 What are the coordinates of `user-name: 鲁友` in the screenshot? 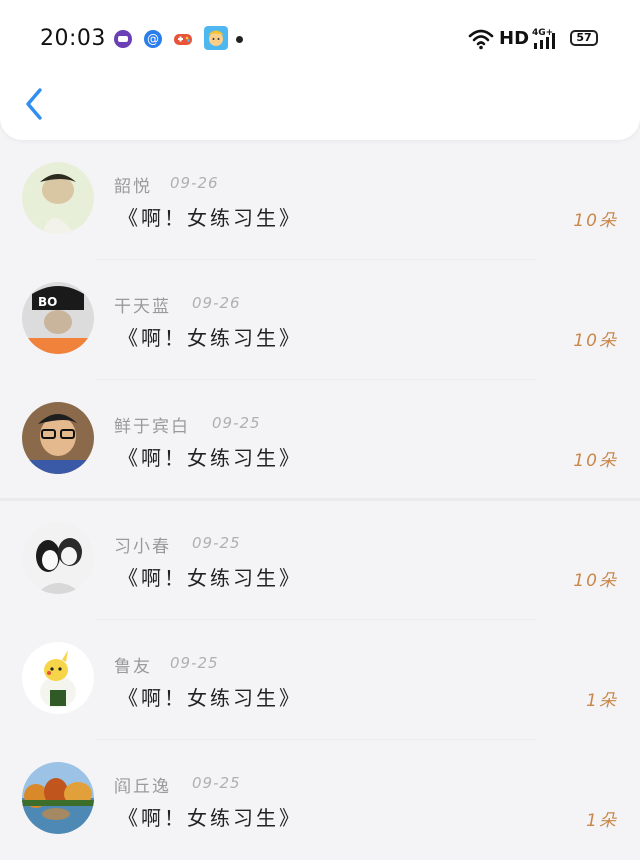 It's located at (133, 667).